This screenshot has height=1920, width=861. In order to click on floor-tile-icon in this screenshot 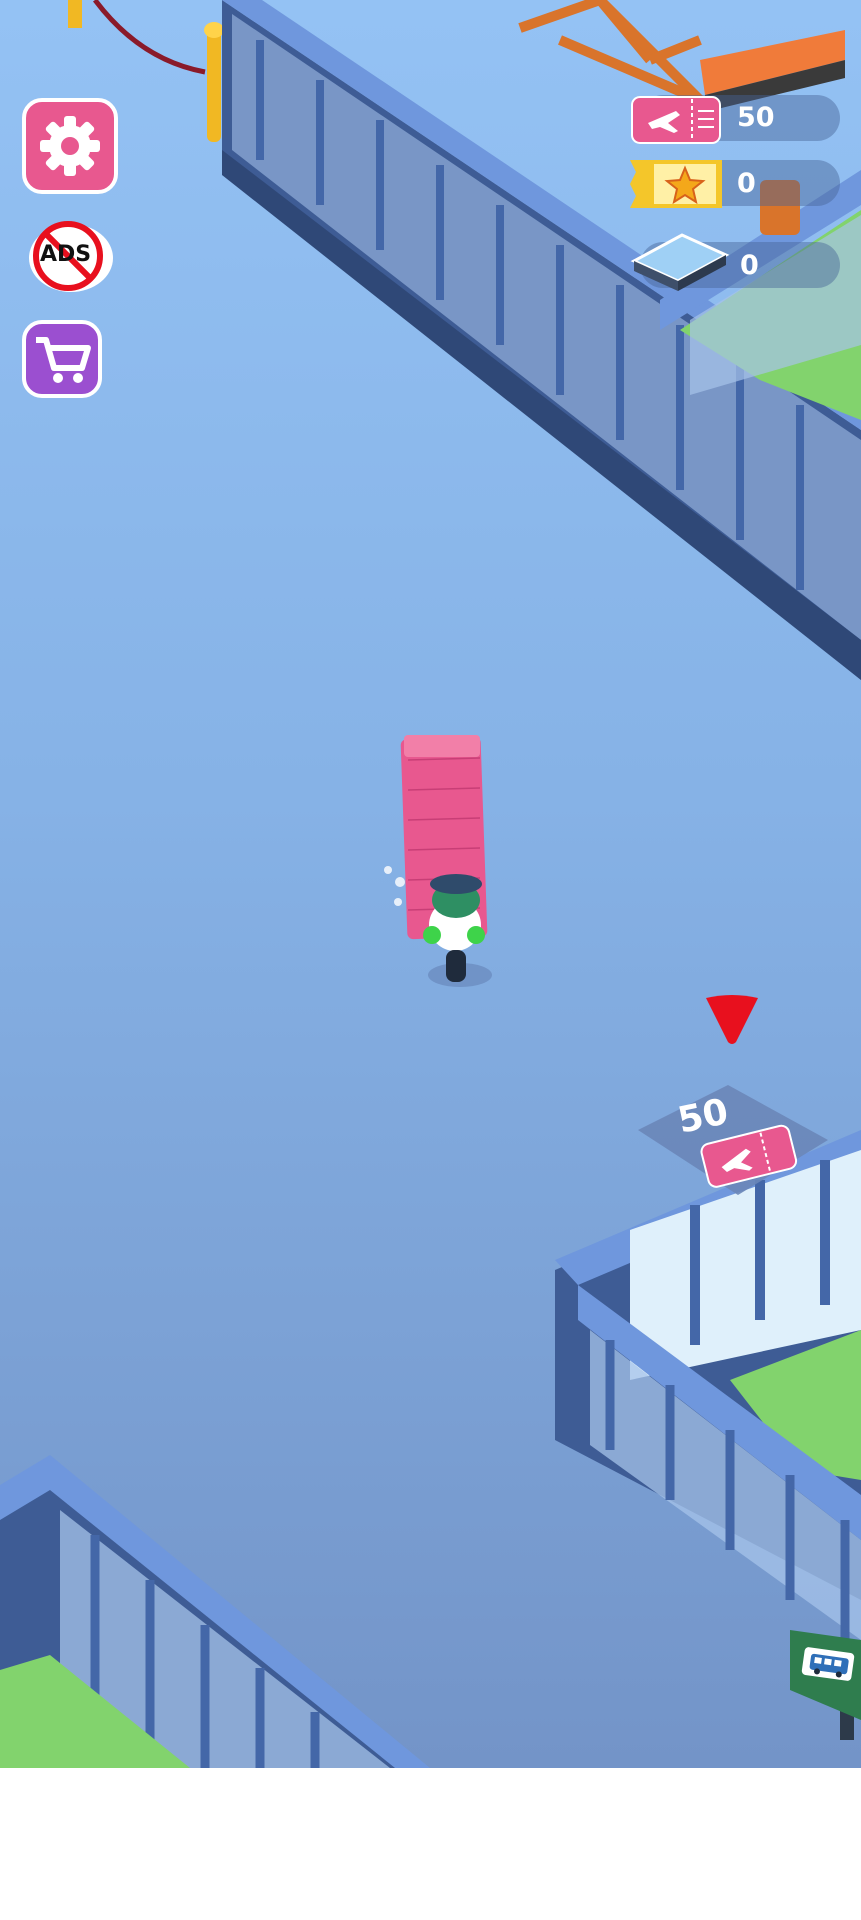, I will do `click(680, 261)`.